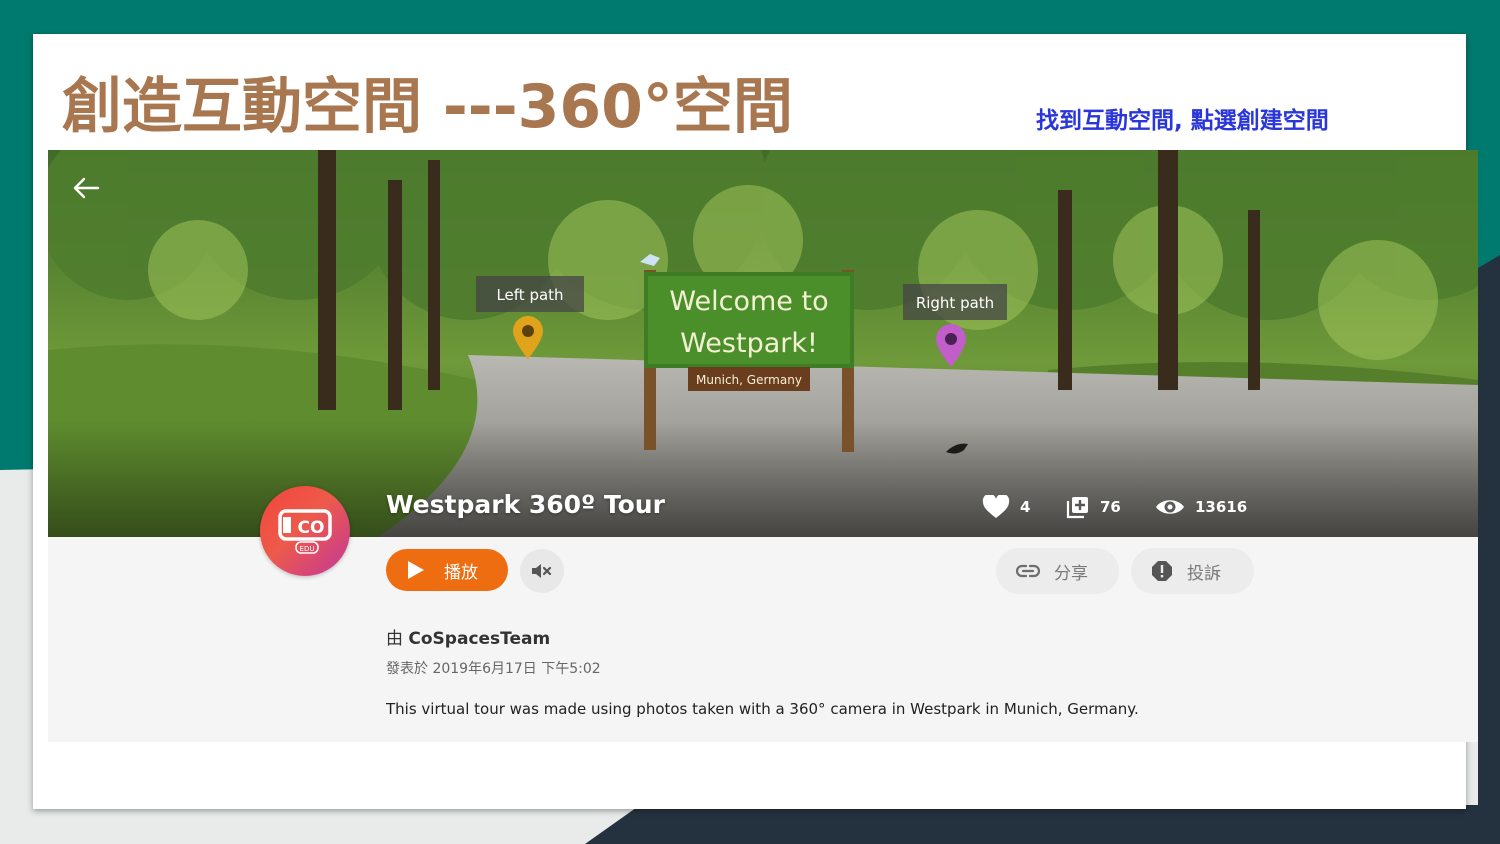  I want to click on author-prefix: 由, so click(394, 639).